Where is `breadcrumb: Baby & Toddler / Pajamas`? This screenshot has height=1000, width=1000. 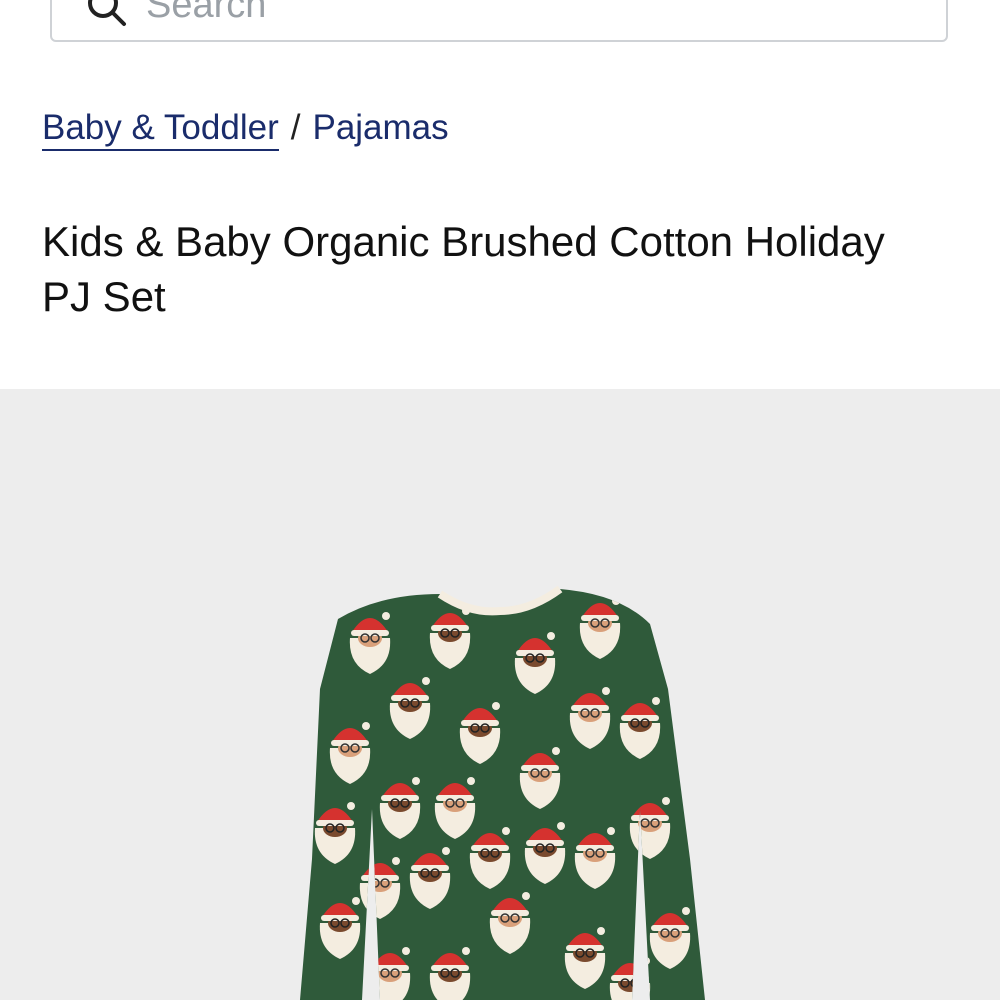
breadcrumb: Baby & Toddler / Pajamas is located at coordinates (245, 129).